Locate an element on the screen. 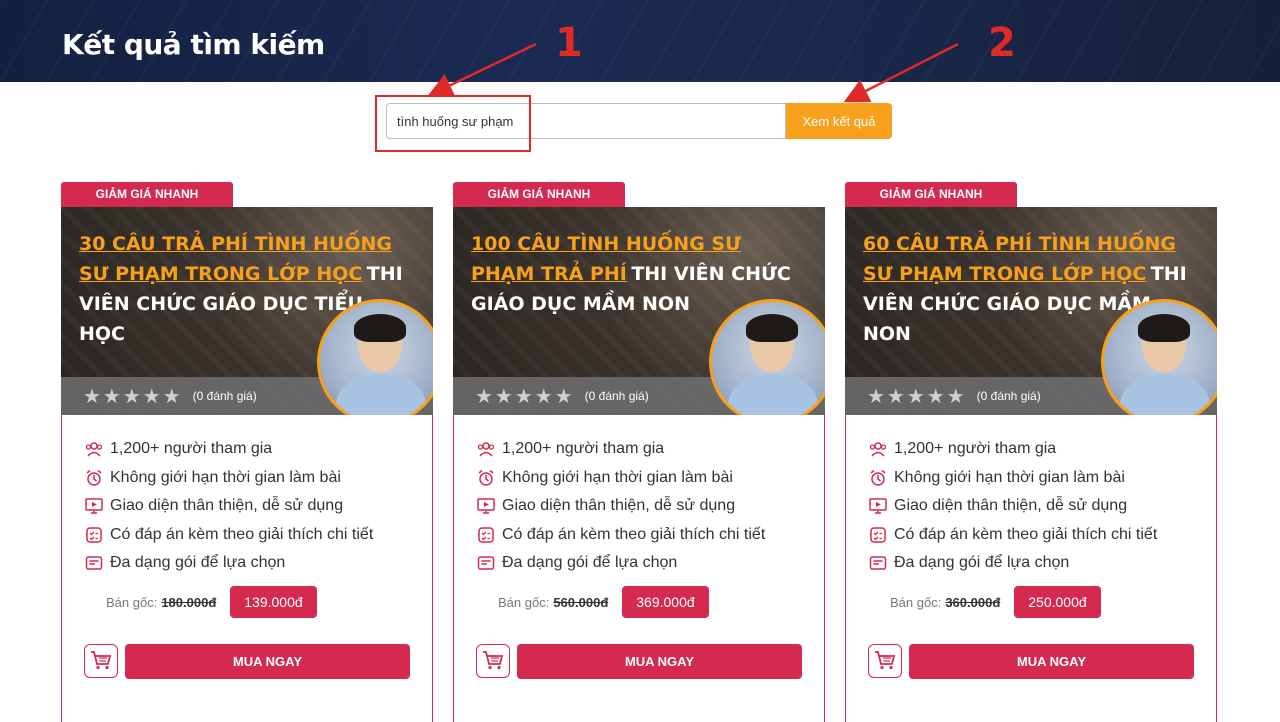 Image resolution: width=1280 pixels, height=722 pixels. search-submit-button: Xem kết quả is located at coordinates (839, 121).